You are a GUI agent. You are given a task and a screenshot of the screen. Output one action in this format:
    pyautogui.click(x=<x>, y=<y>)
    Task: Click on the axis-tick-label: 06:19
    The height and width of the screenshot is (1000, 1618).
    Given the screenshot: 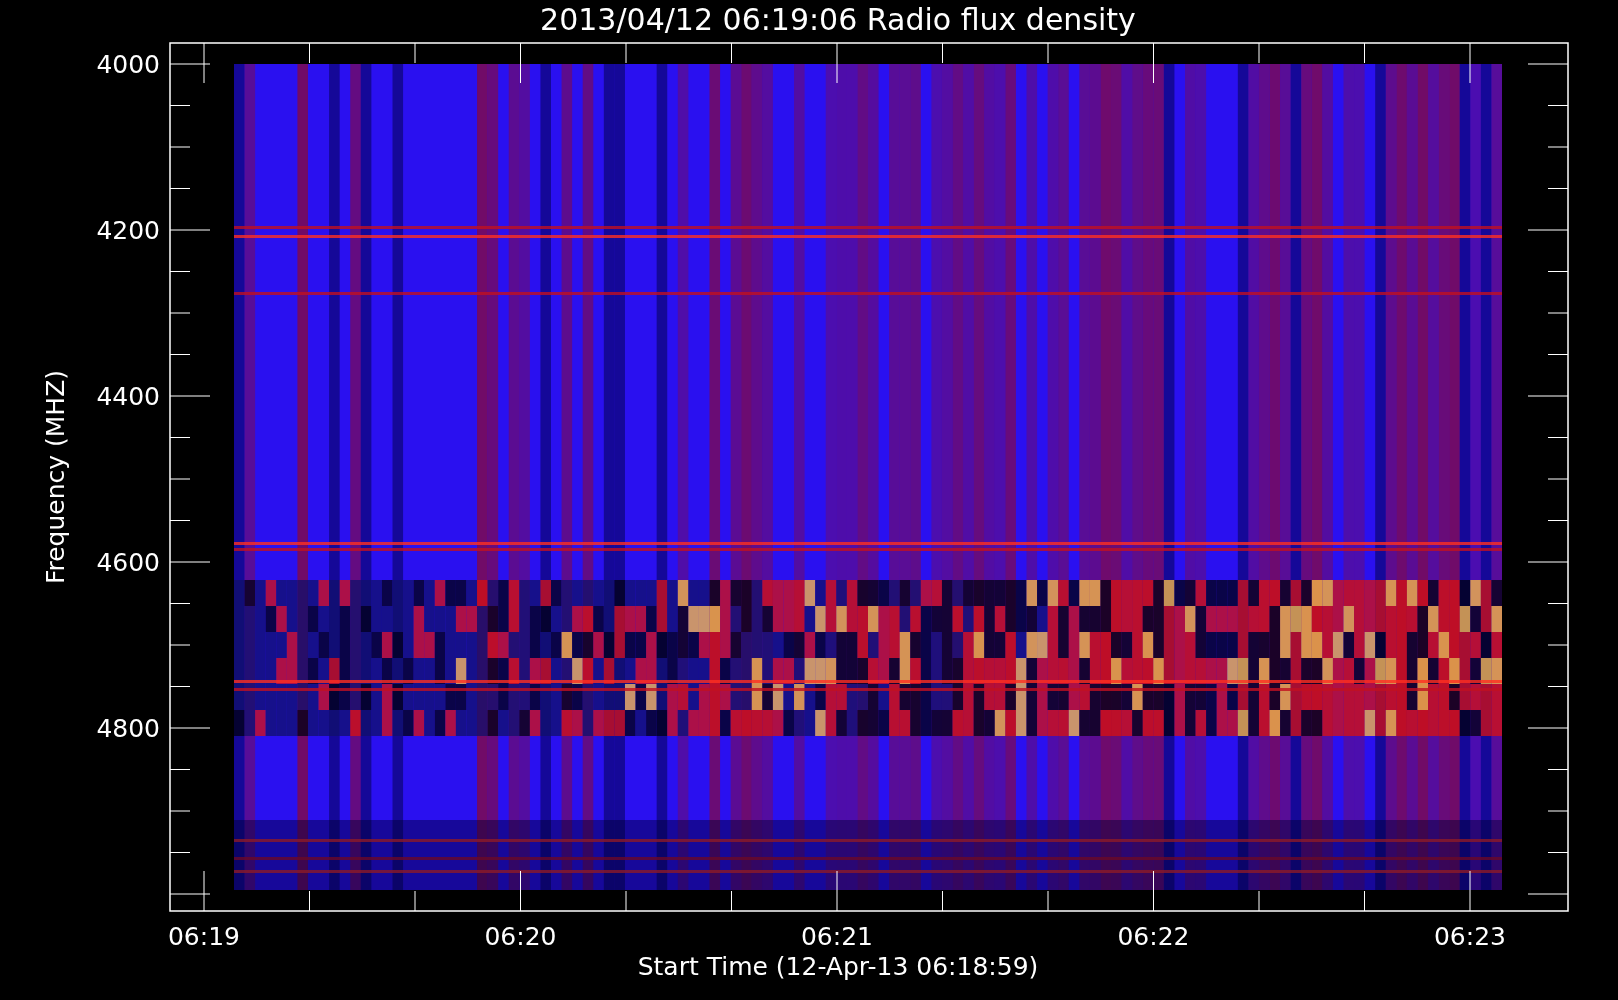 What is the action you would take?
    pyautogui.click(x=204, y=936)
    